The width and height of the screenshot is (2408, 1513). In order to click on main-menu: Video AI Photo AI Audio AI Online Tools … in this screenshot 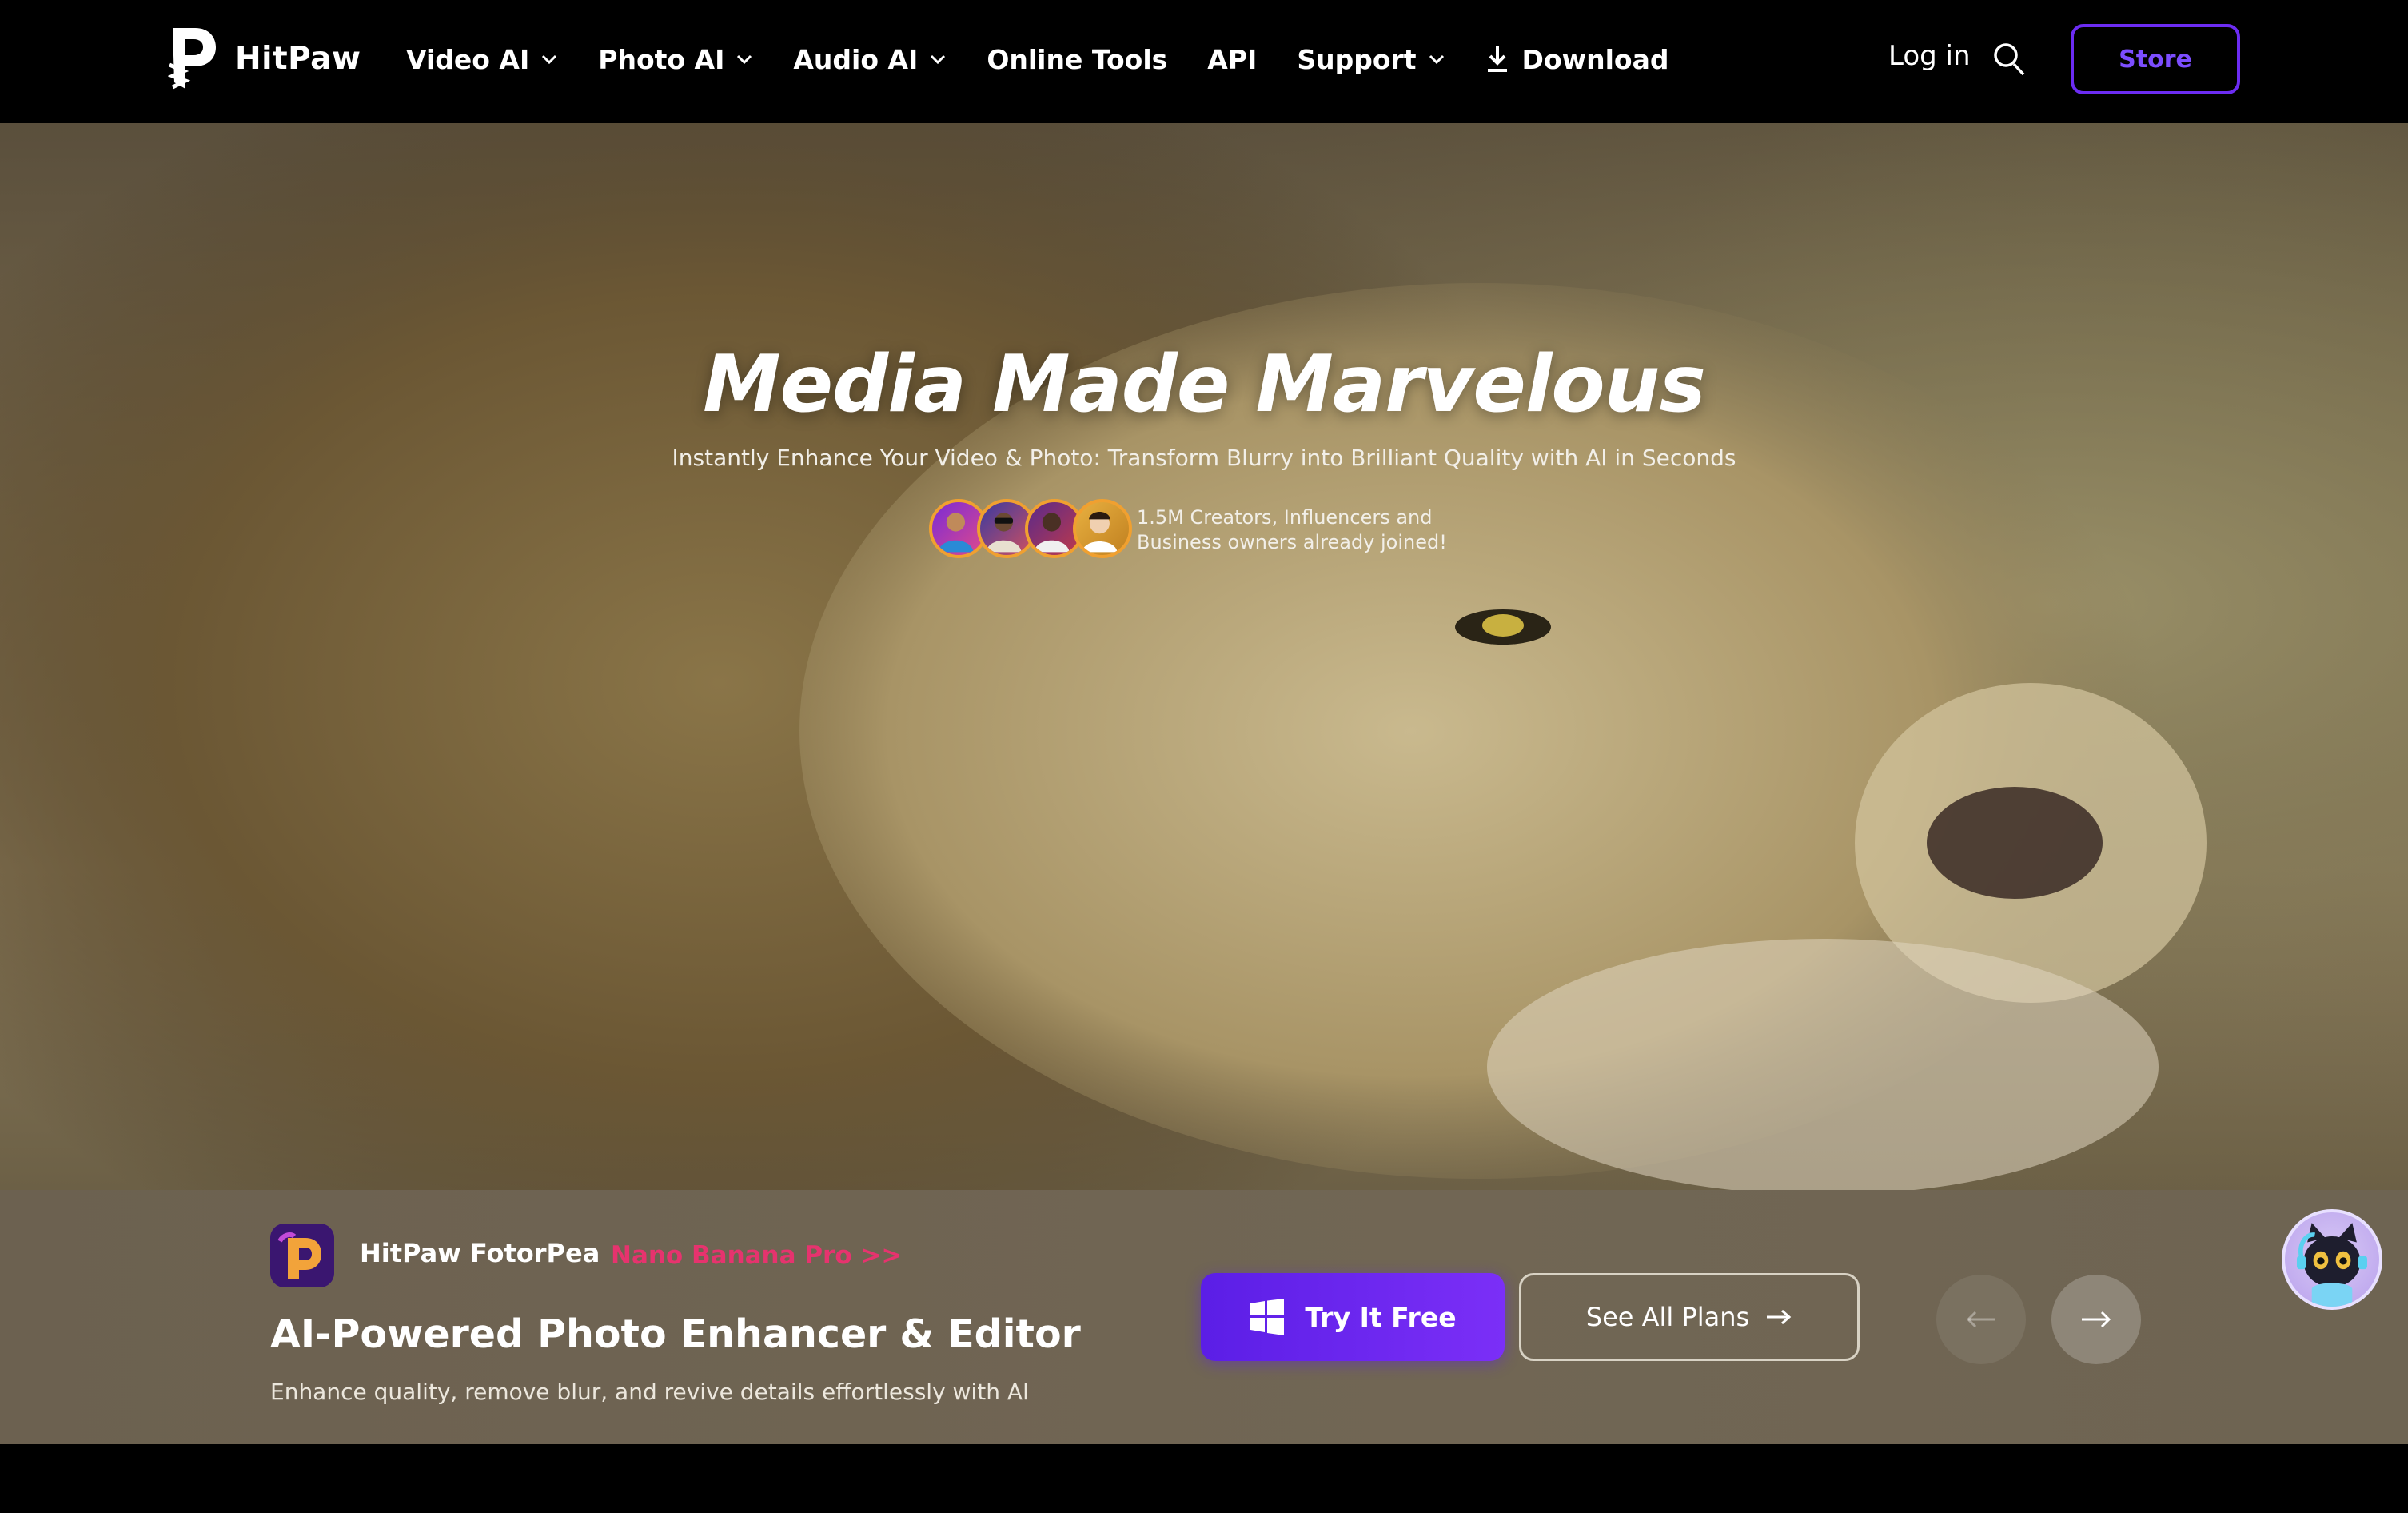, I will do `click(1057, 59)`.